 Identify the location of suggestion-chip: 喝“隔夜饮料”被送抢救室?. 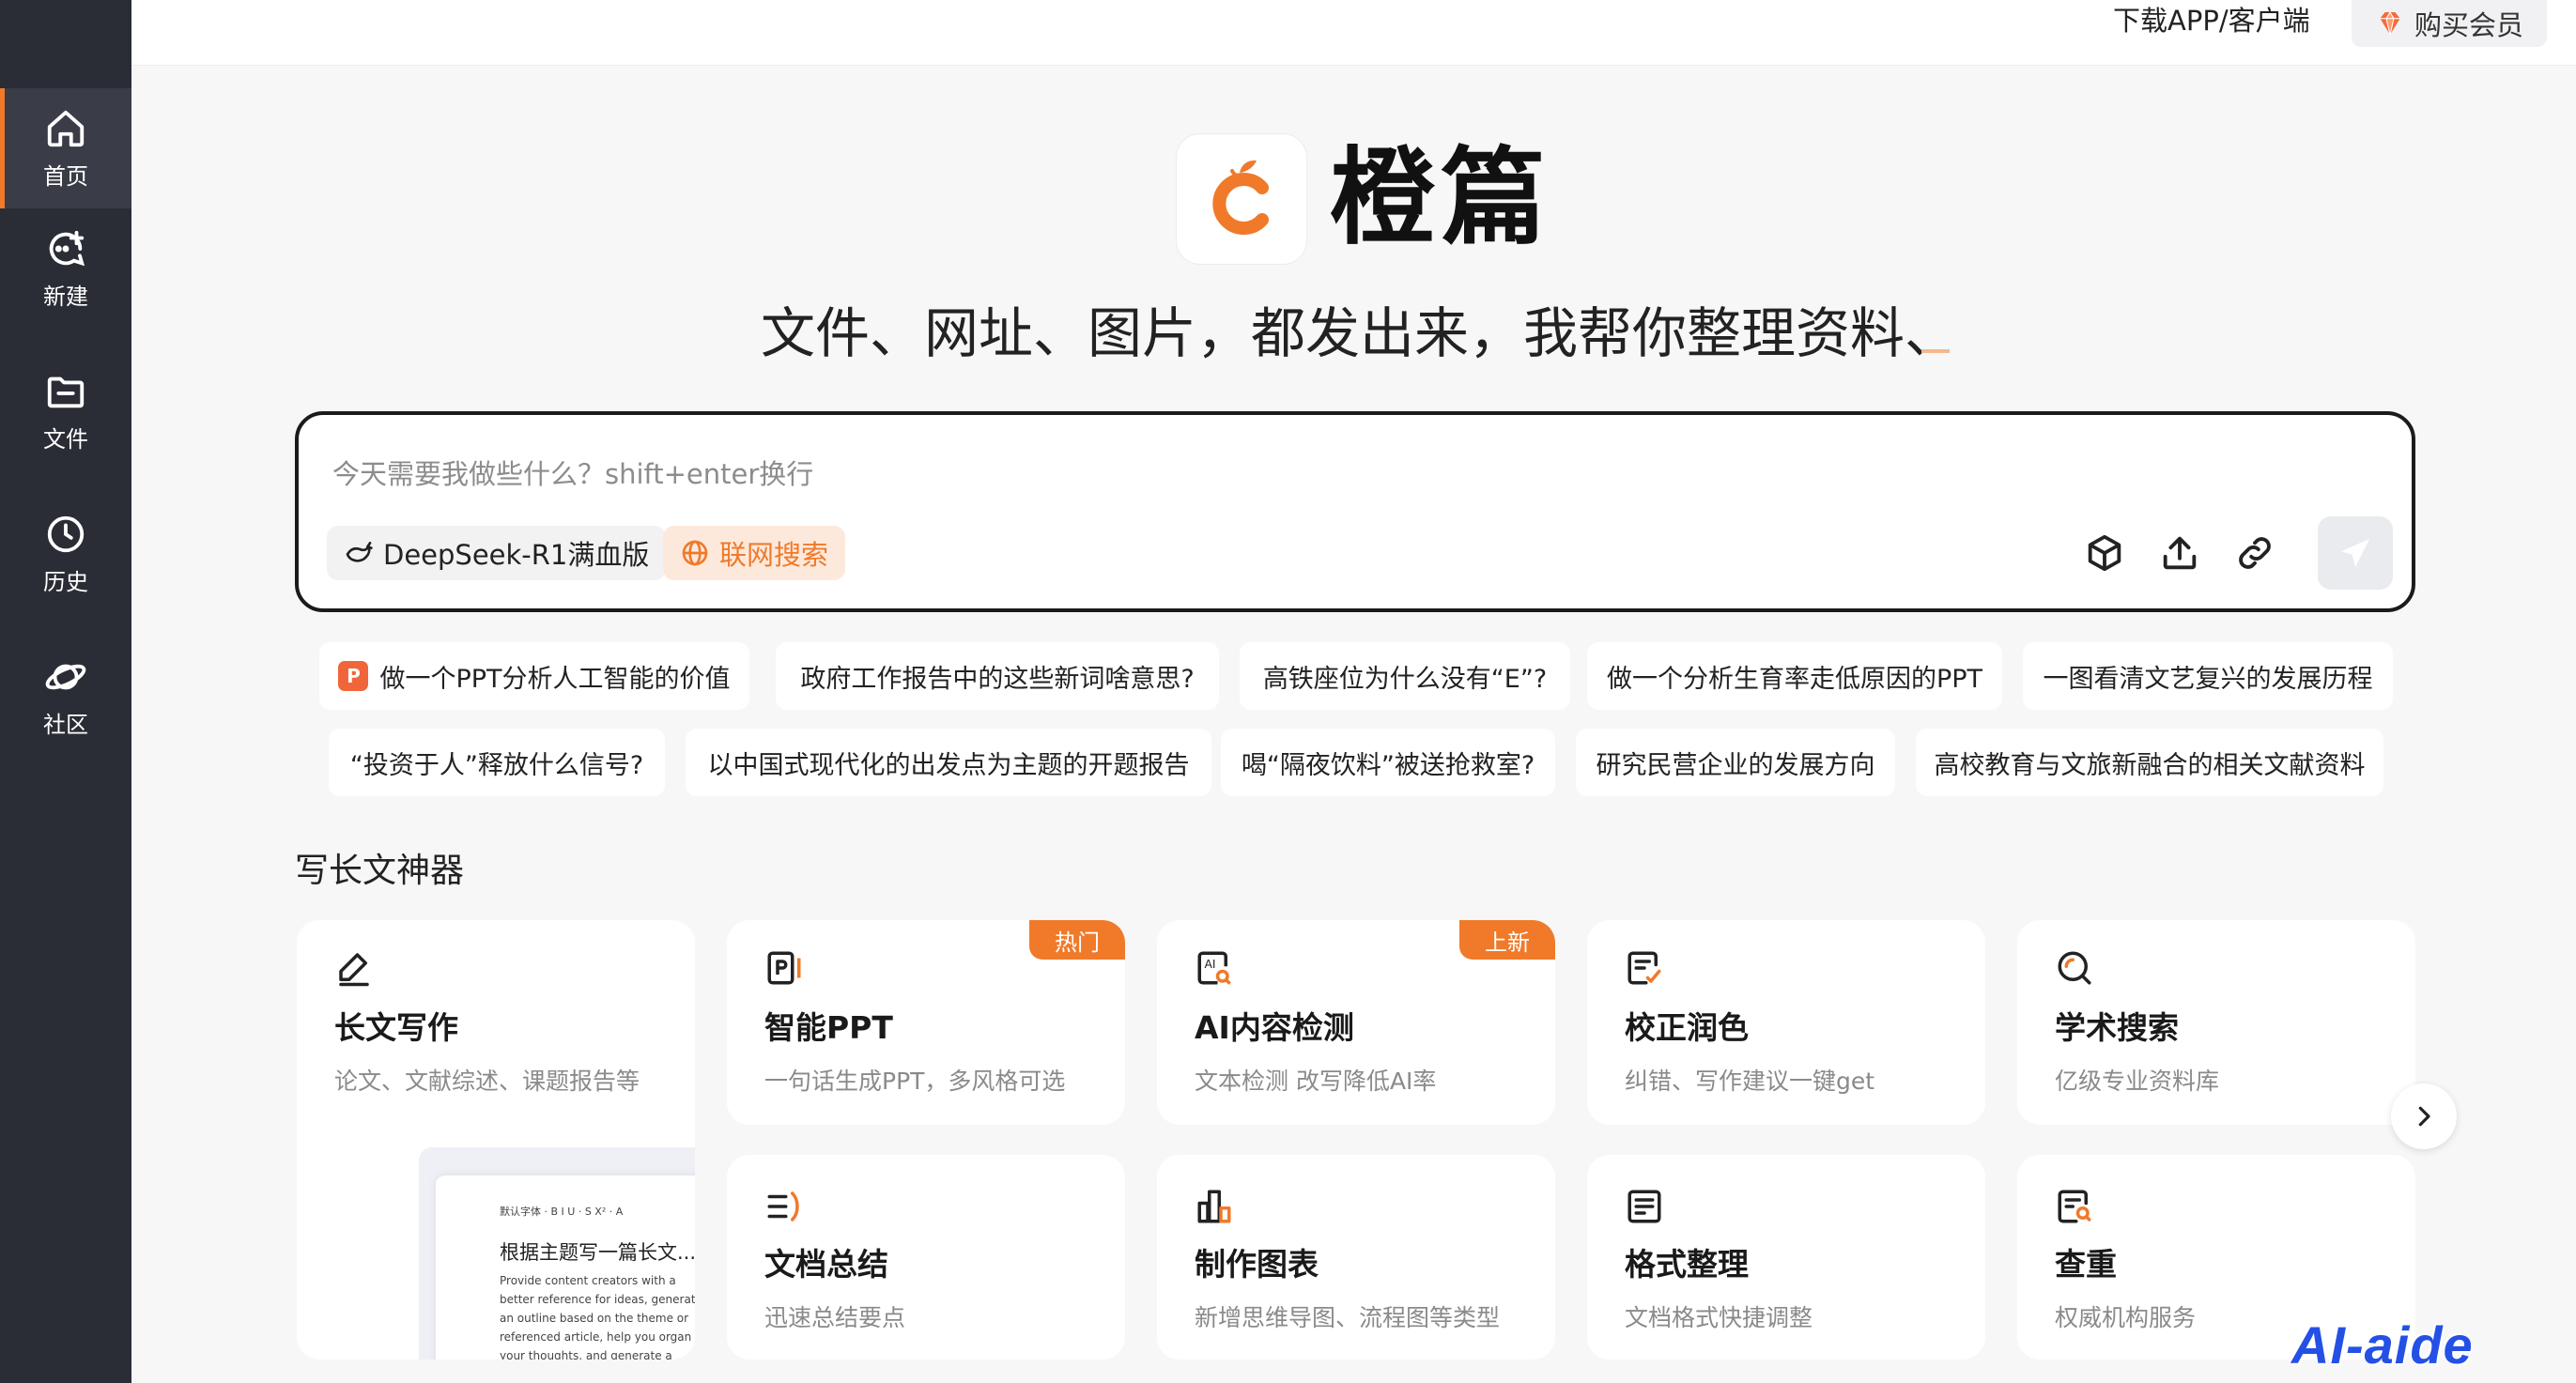
(1388, 762).